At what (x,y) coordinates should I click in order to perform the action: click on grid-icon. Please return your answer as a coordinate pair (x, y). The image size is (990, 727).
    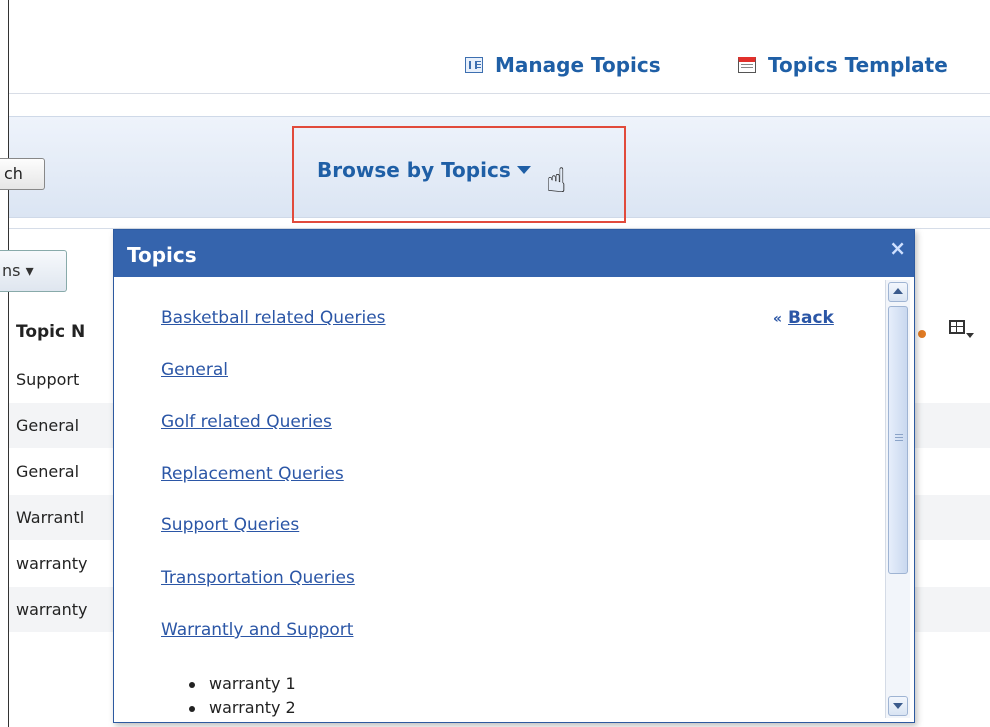
    Looking at the image, I should click on (957, 327).